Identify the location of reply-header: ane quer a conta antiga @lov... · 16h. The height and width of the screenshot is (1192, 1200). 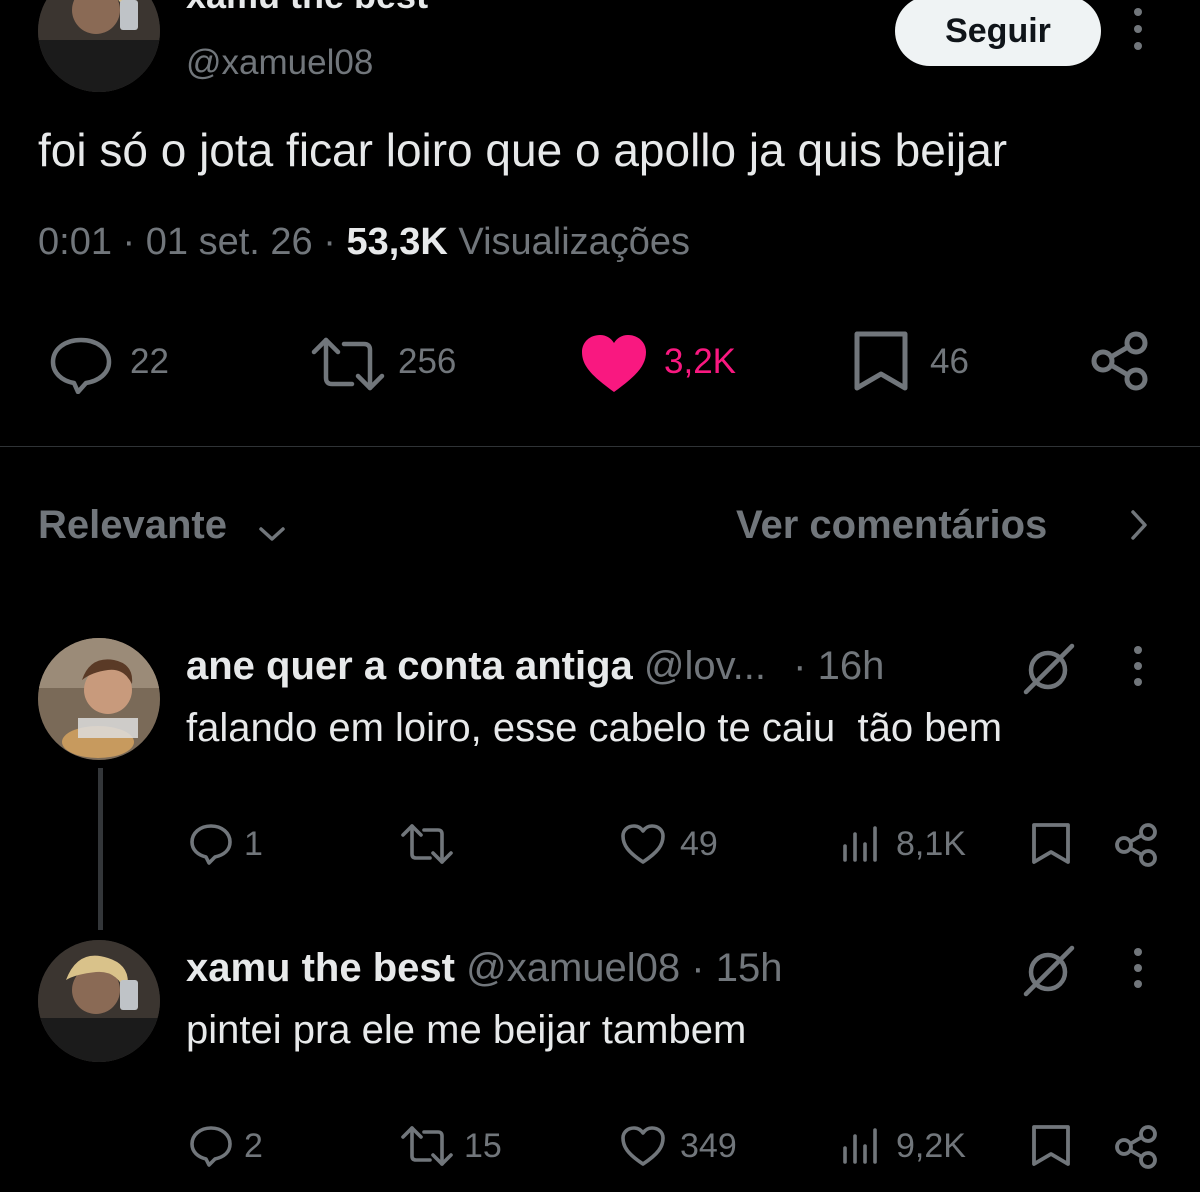
(535, 666).